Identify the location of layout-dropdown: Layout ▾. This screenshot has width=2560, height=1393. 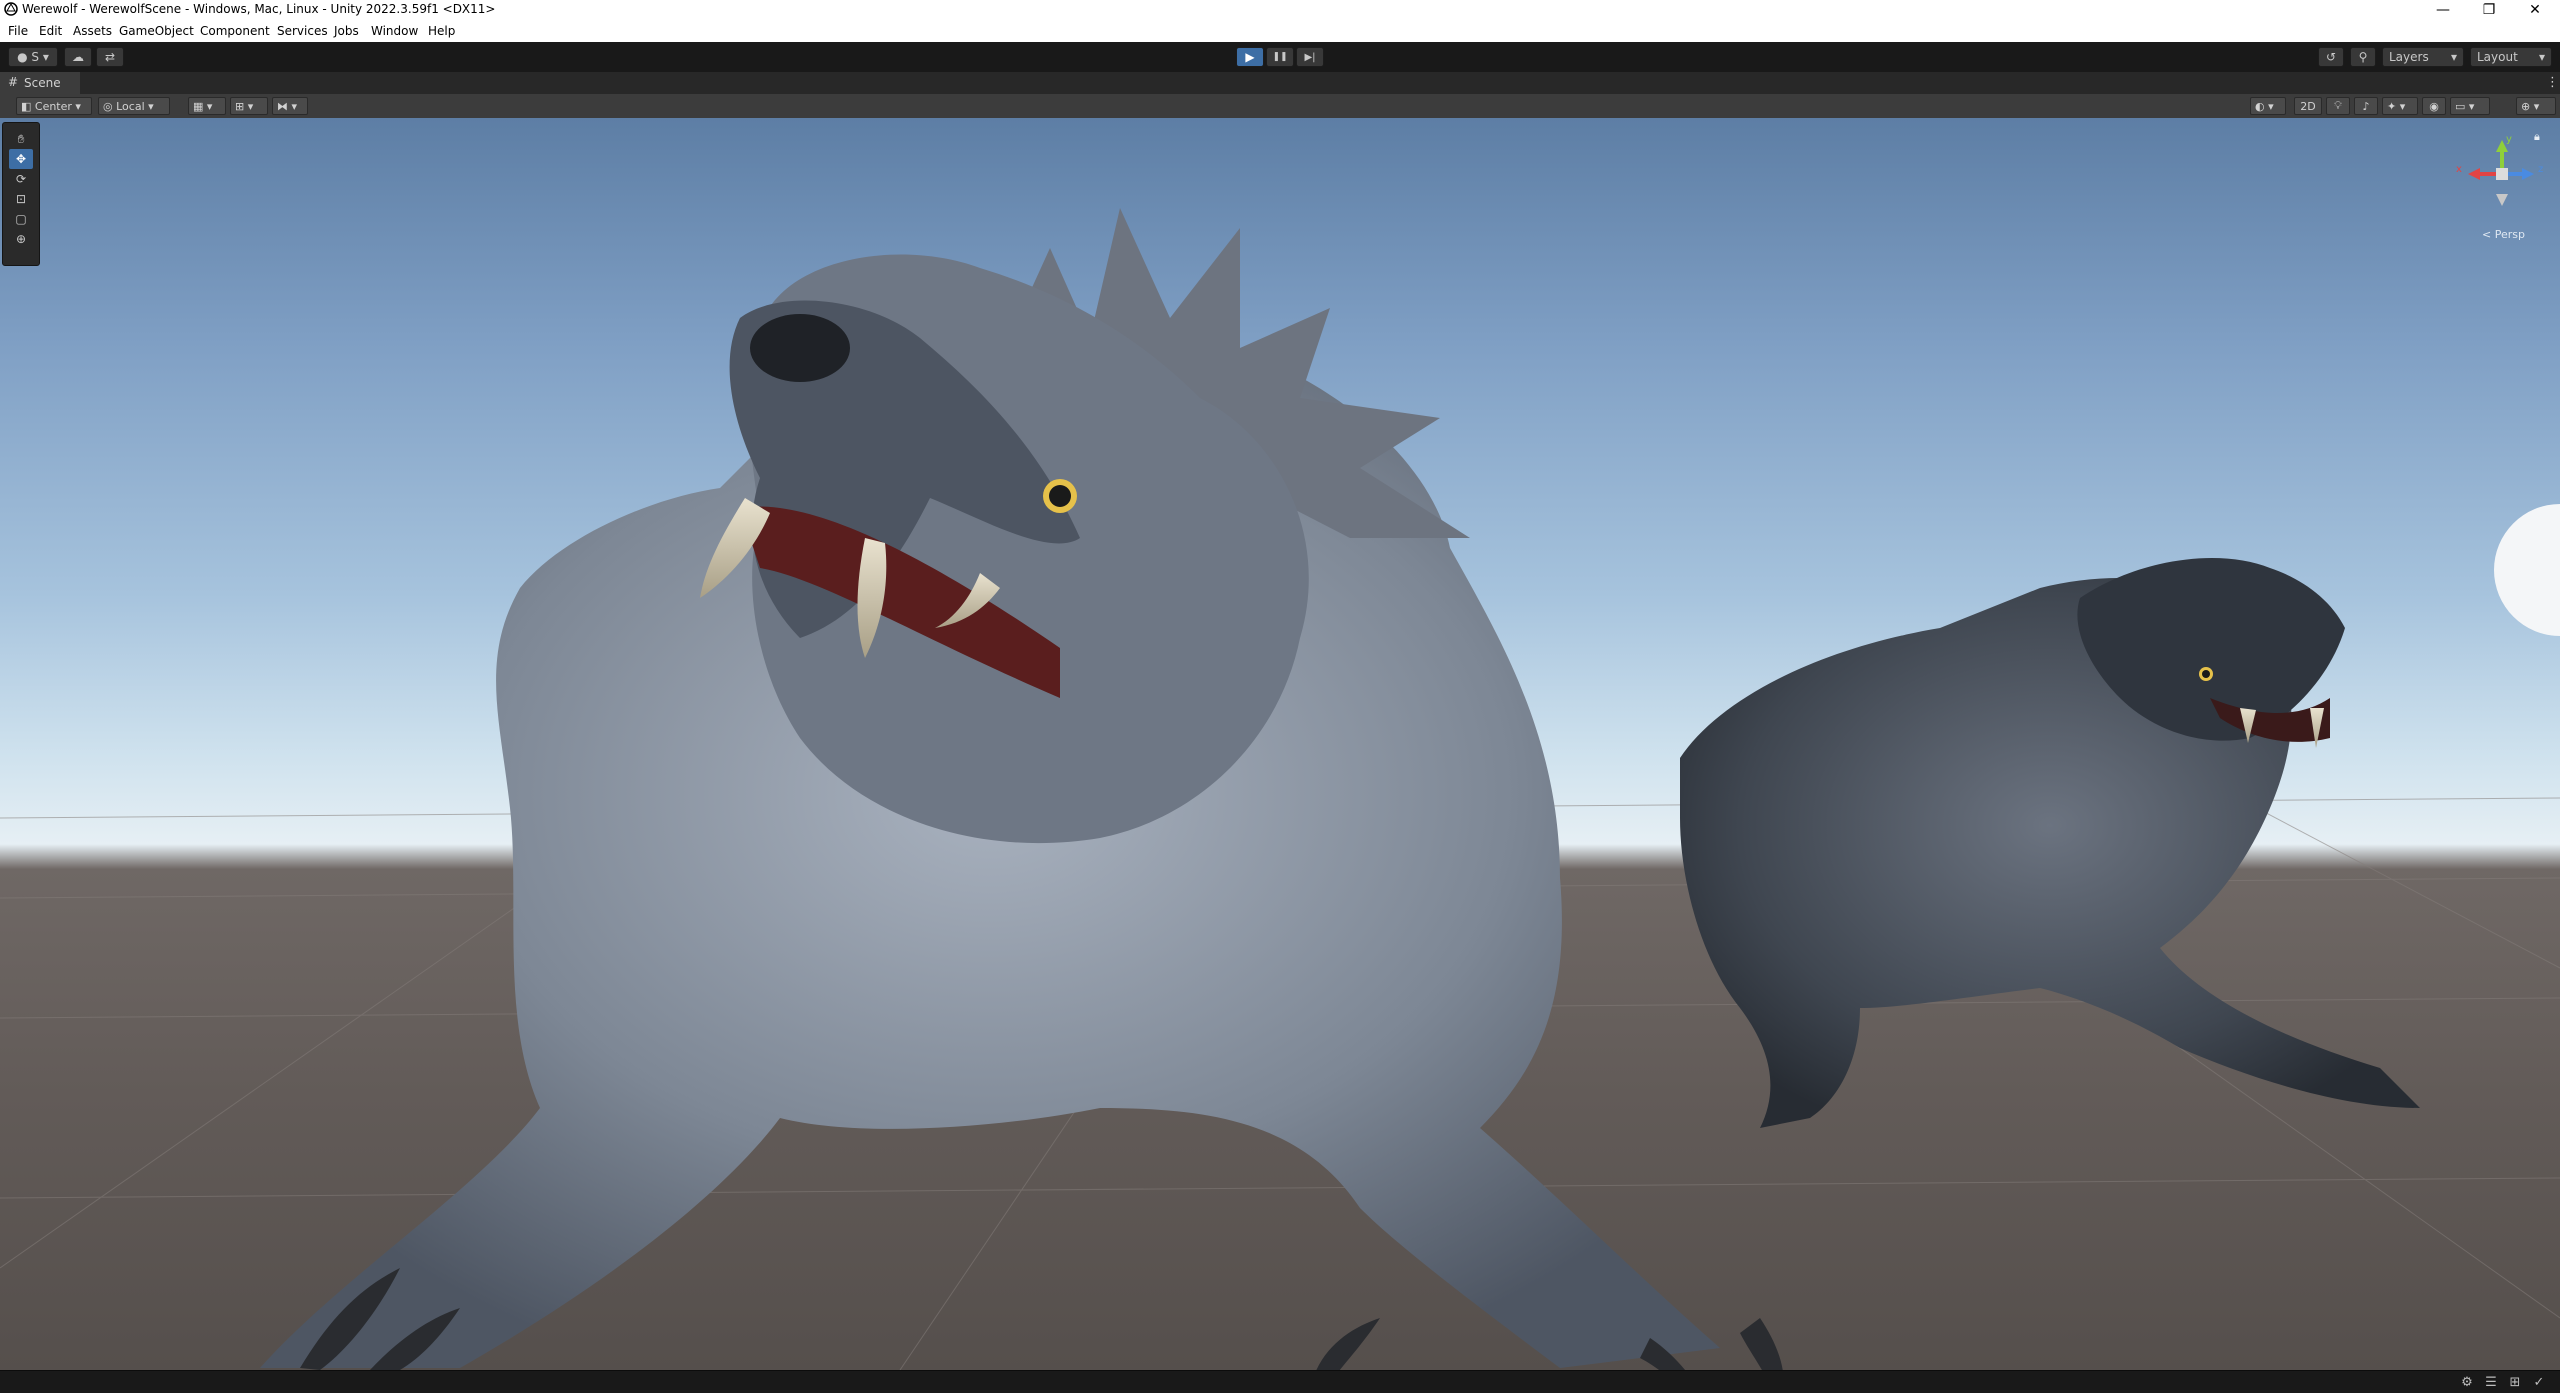
(2511, 57).